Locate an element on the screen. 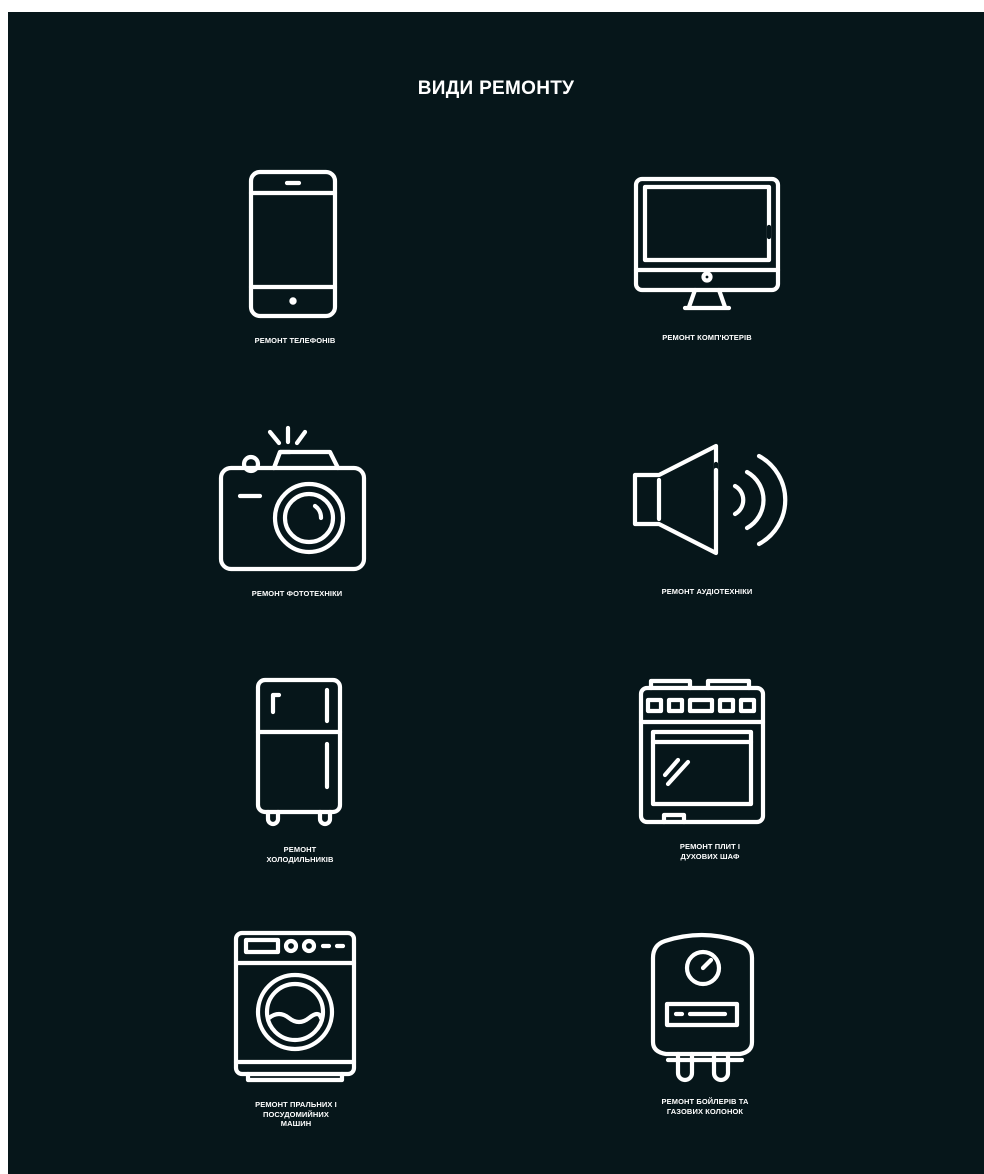 Image resolution: width=984 pixels, height=1174 pixels. service-label-stoves: РЕМОНТ ПЛИТ І ДУХОВИХ ШАФ is located at coordinates (710, 851).